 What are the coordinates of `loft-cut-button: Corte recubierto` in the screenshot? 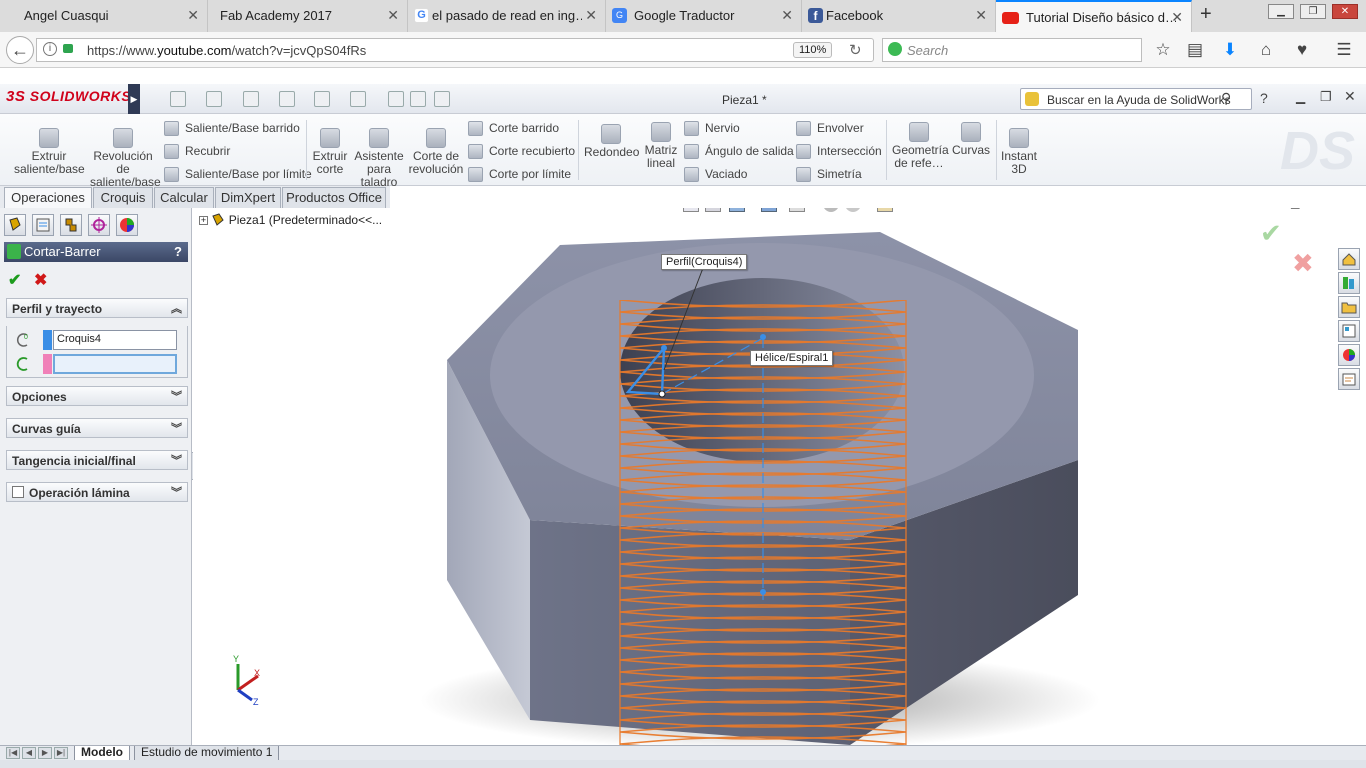 It's located at (521, 151).